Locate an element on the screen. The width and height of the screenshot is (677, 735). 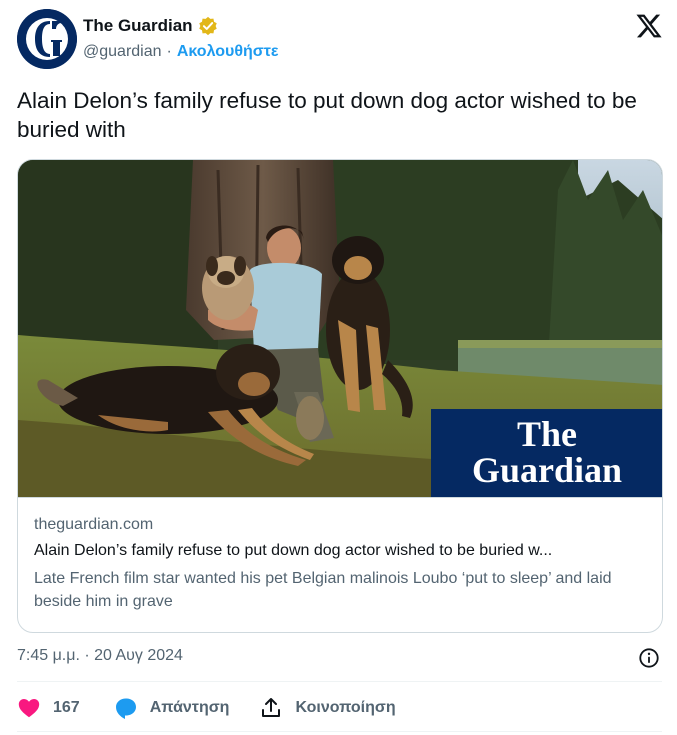
verified-badge-icon is located at coordinates (207, 26).